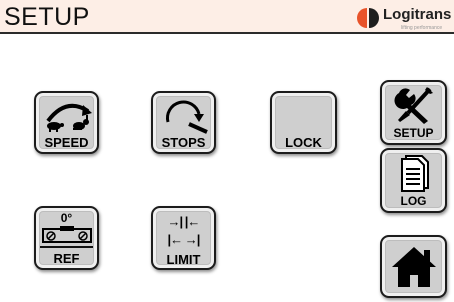  What do you see at coordinates (413, 201) in the screenshot?
I see `log-label: LOG` at bounding box center [413, 201].